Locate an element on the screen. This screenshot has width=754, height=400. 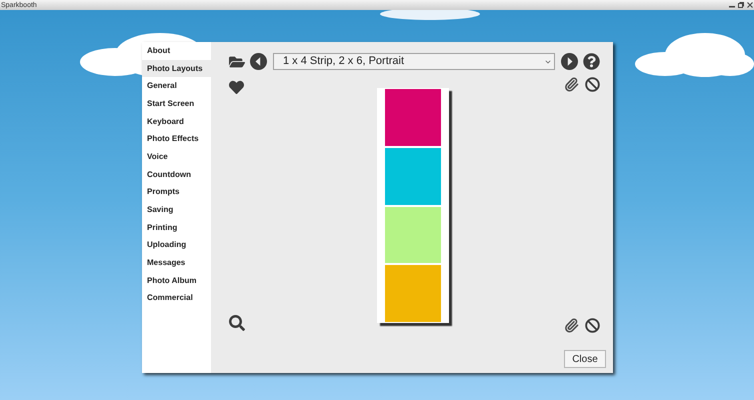
previous-icon is located at coordinates (258, 61).